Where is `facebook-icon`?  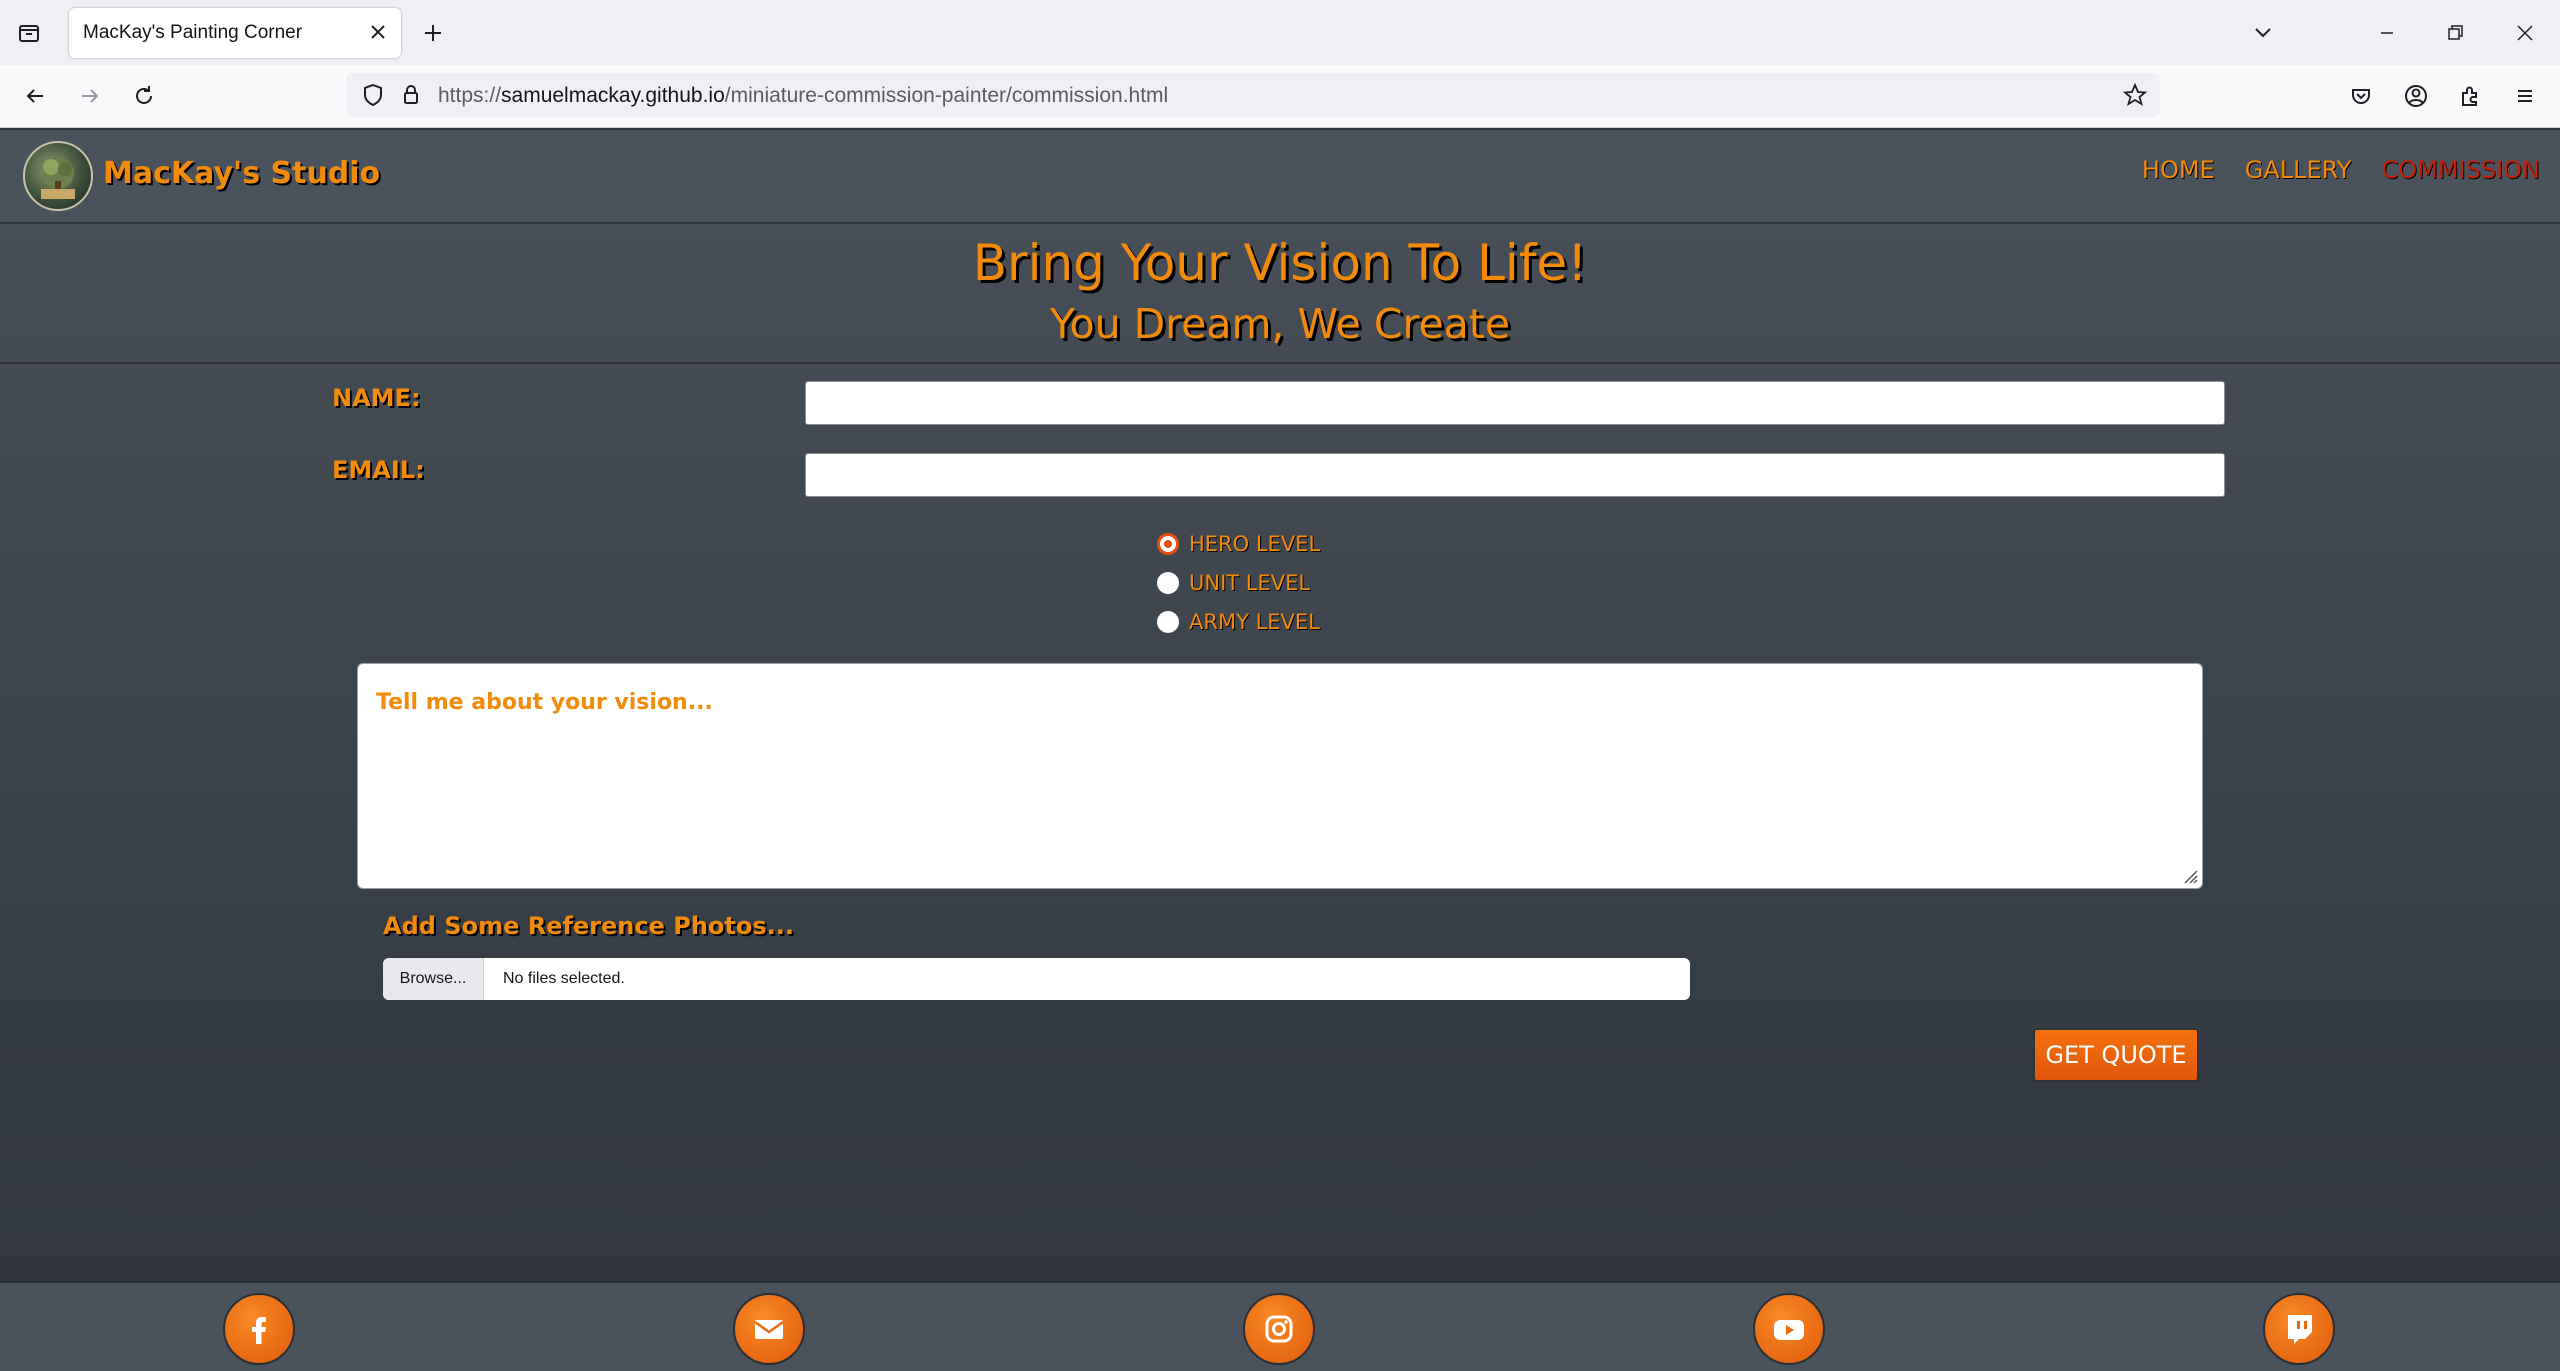
facebook-icon is located at coordinates (259, 1329).